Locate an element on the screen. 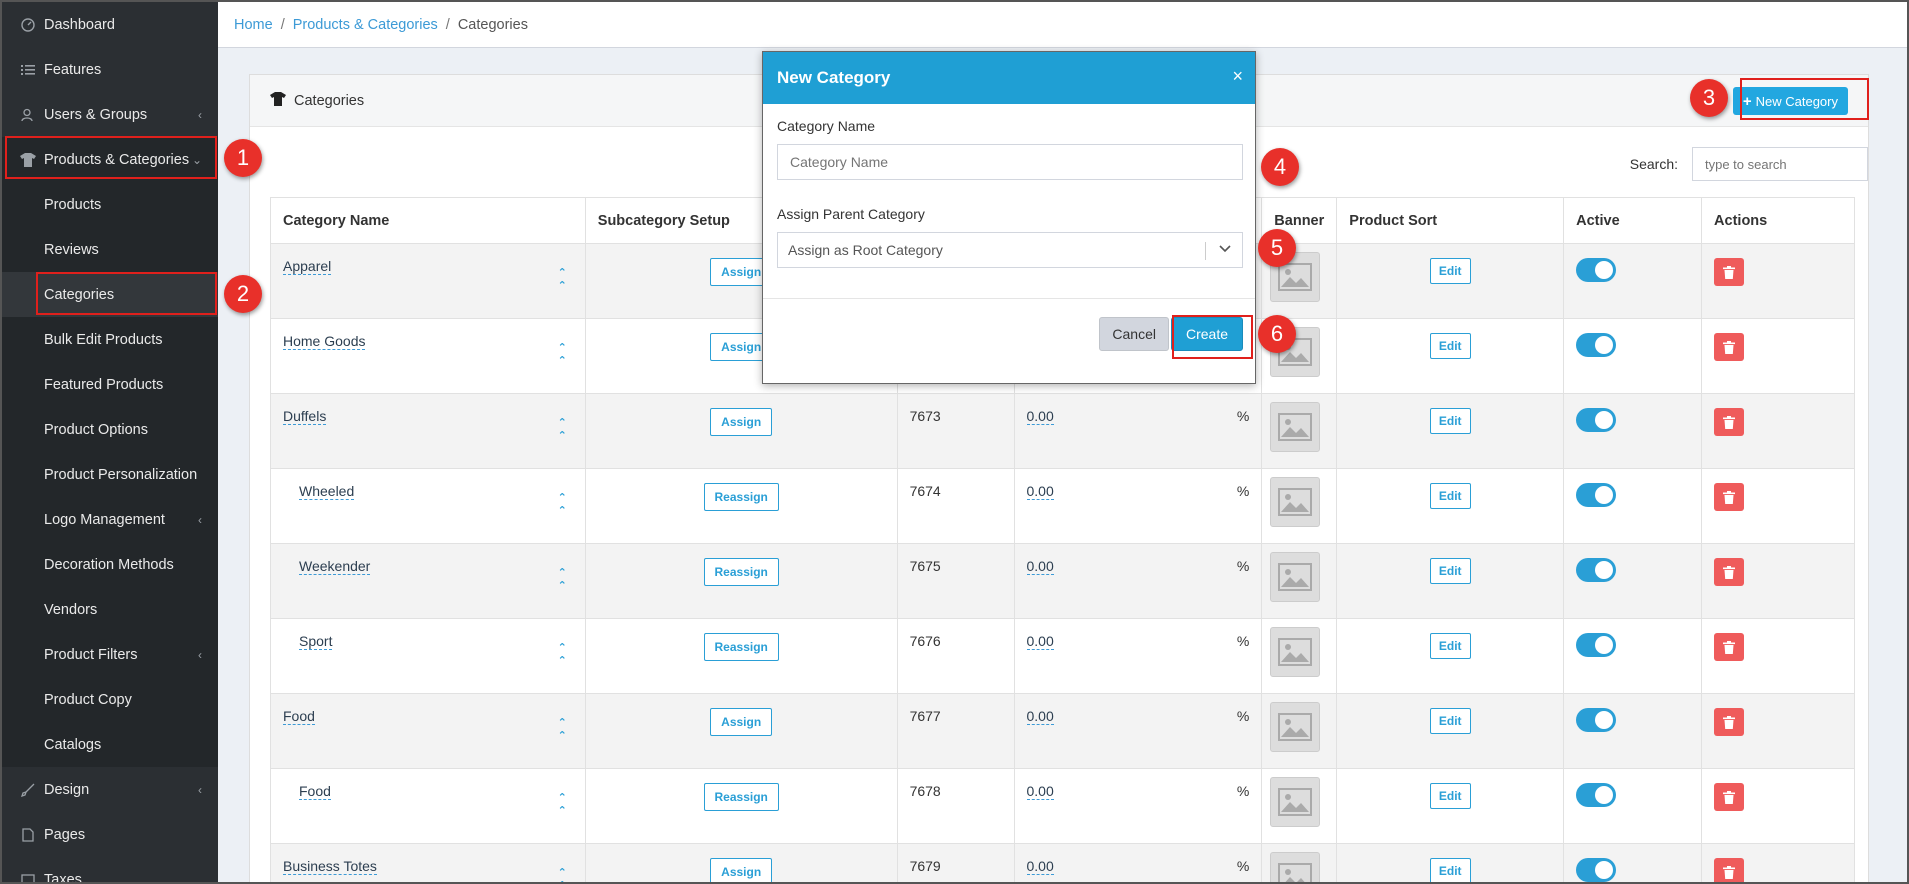 Image resolution: width=1909 pixels, height=884 pixels. category-name-link: Duffels is located at coordinates (305, 416).